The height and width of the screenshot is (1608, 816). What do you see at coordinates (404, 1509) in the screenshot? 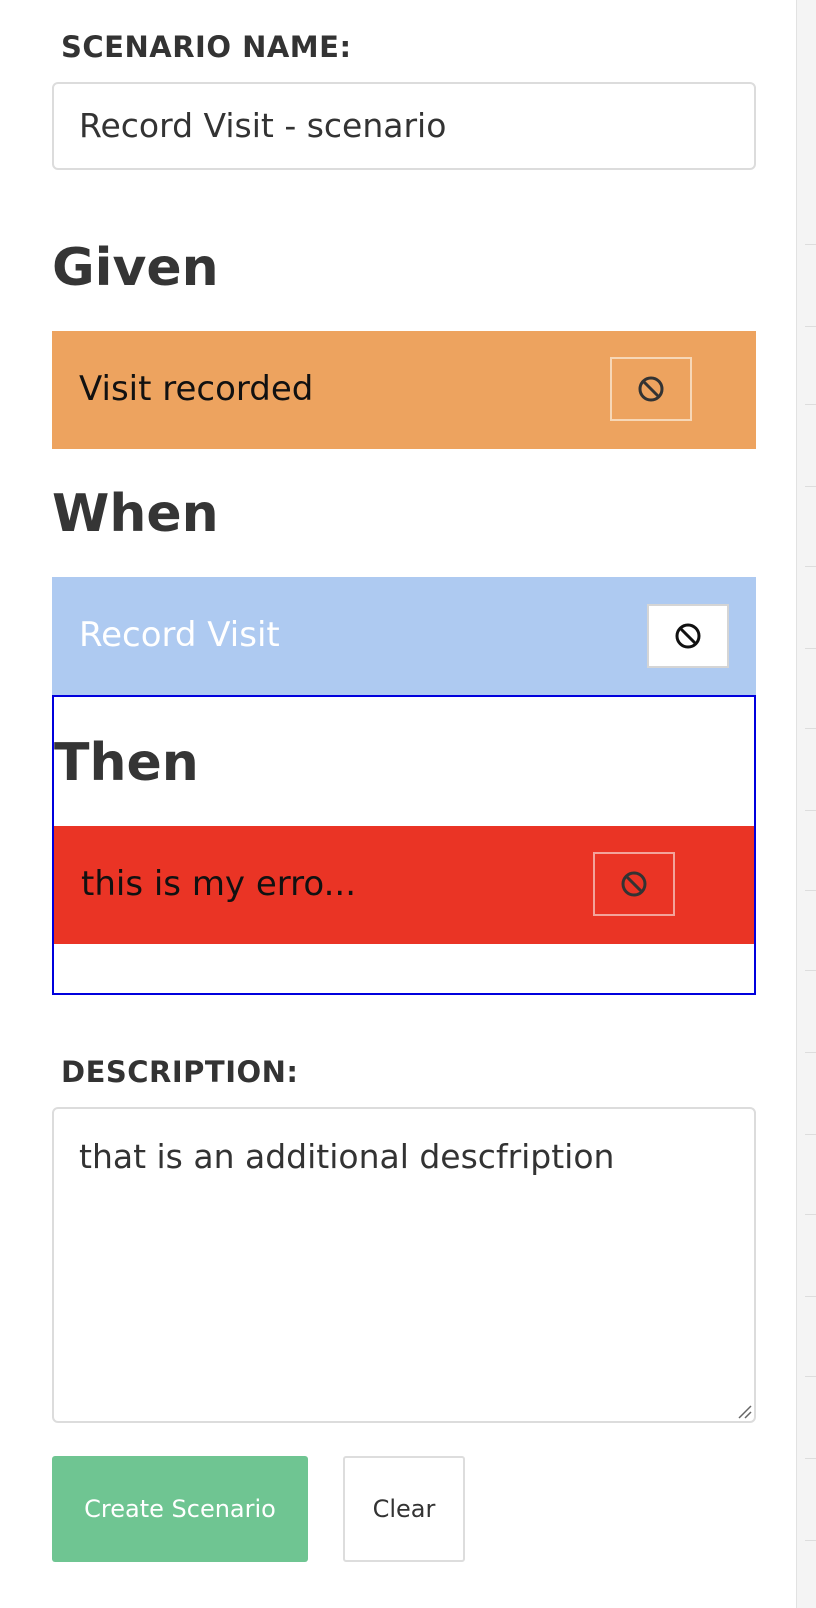
I see `clear-button: Clear` at bounding box center [404, 1509].